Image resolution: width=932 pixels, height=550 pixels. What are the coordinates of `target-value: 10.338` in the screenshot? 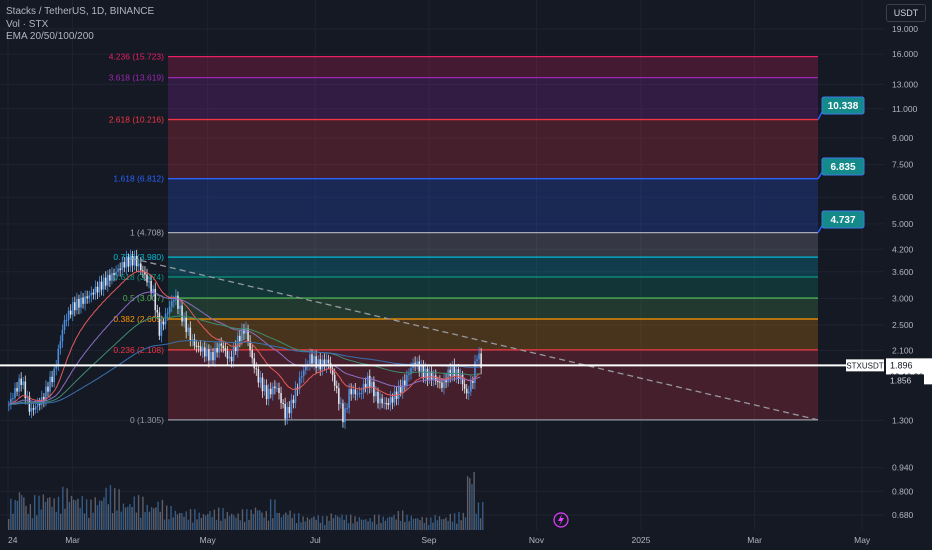 It's located at (843, 106).